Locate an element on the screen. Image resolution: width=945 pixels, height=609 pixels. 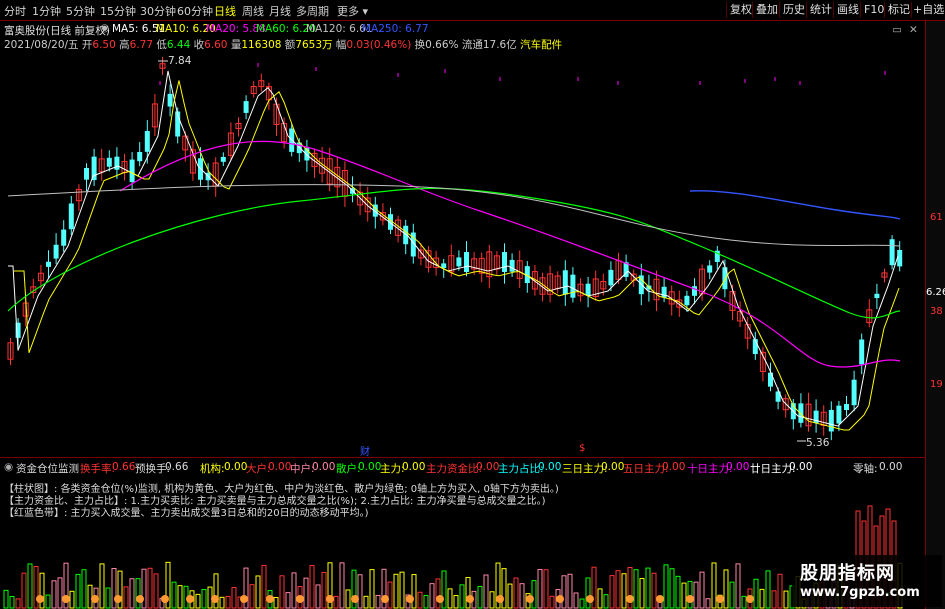
finance-marker: 财 is located at coordinates (365, 450).